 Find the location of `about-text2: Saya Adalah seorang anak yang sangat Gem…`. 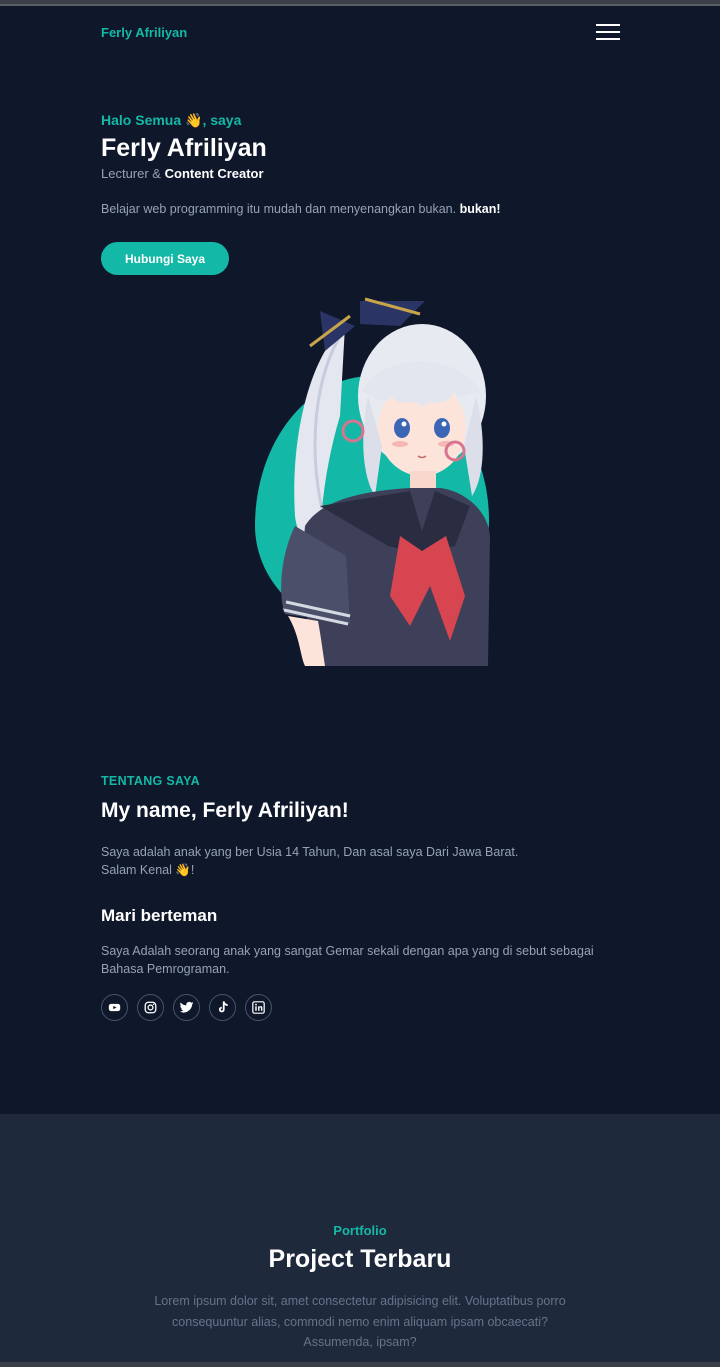

about-text2: Saya Adalah seorang anak yang sangat Gem… is located at coordinates (347, 960).